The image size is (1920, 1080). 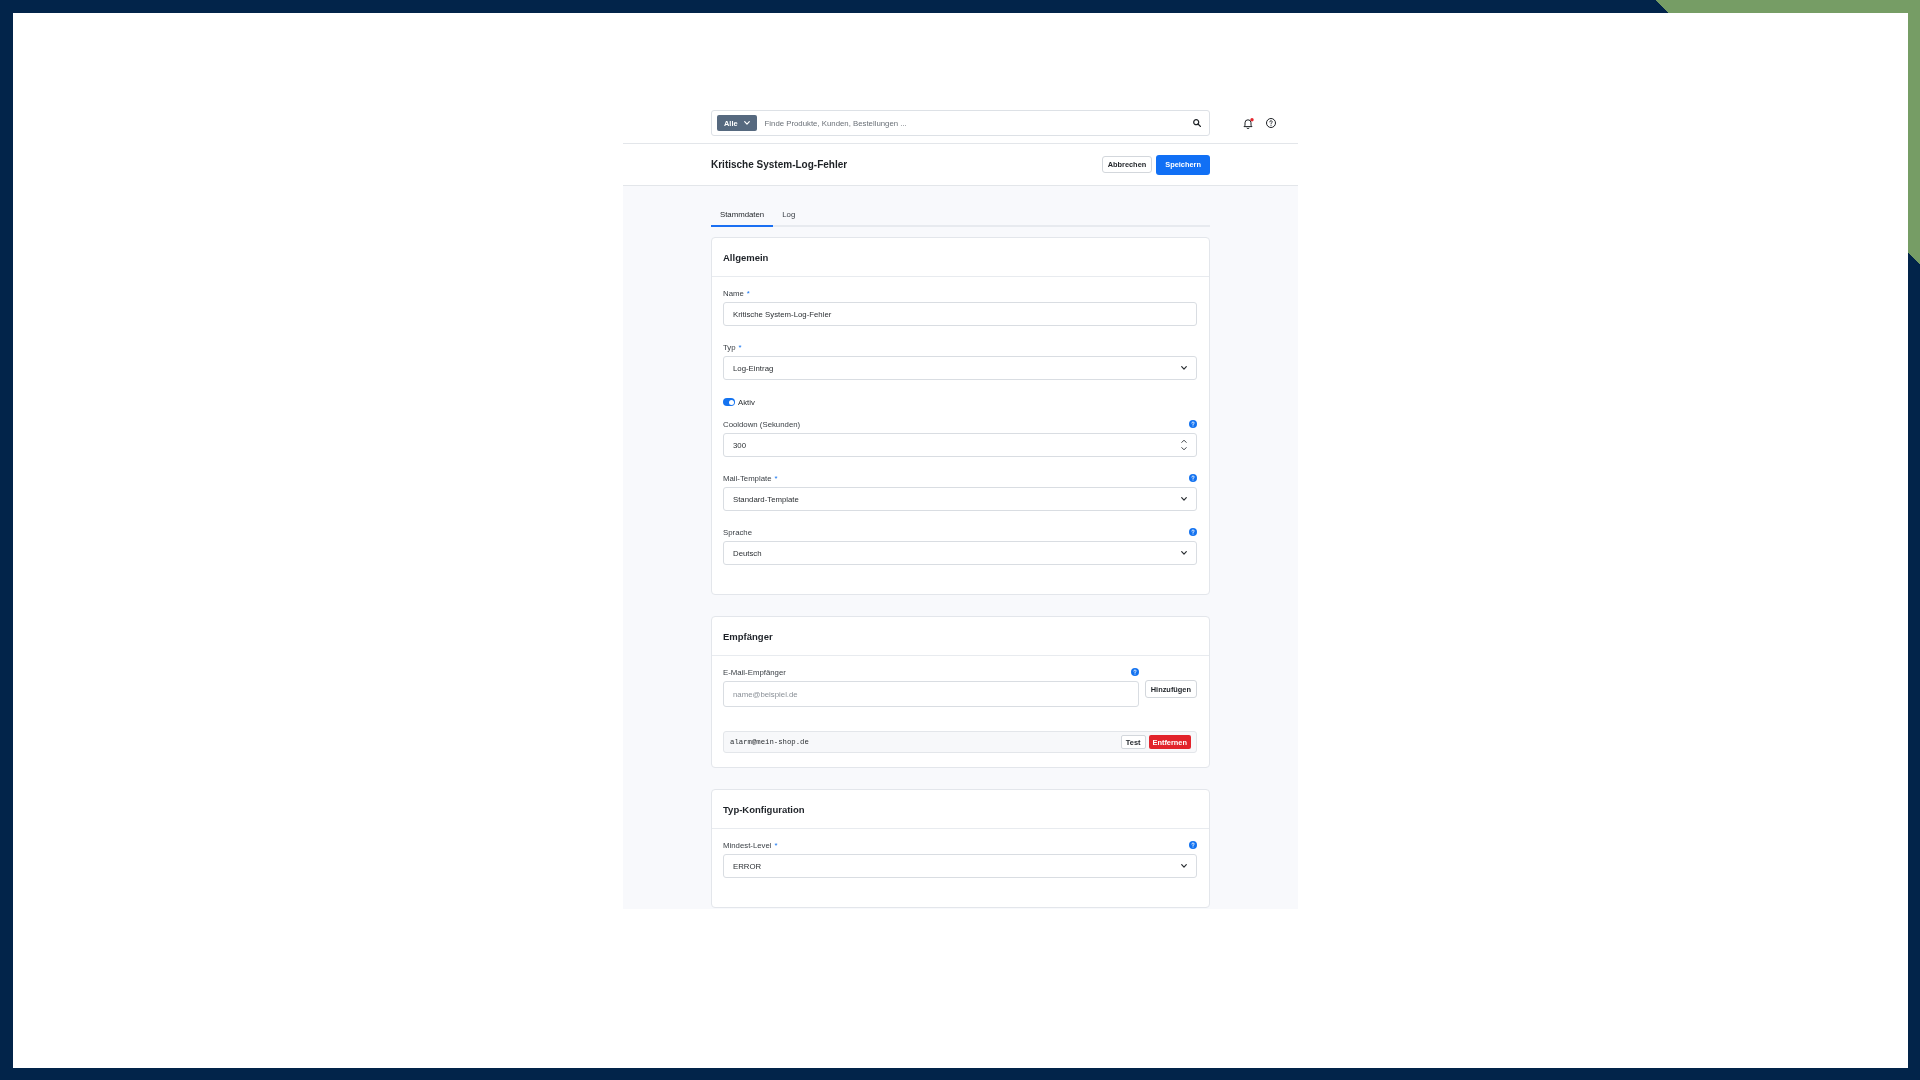 What do you see at coordinates (1197, 123) in the screenshot?
I see `search-icon` at bounding box center [1197, 123].